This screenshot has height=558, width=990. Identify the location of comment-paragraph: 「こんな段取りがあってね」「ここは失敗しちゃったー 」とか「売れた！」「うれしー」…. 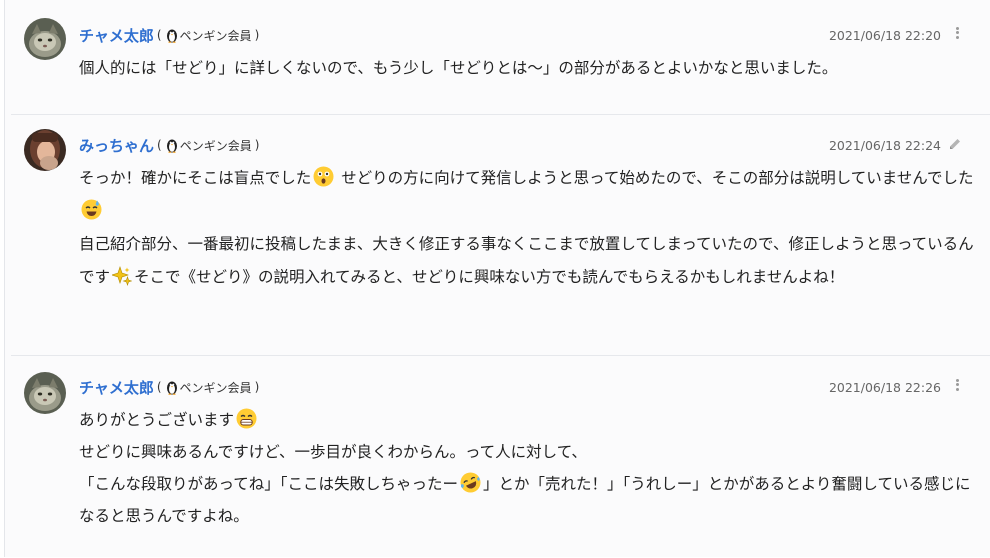
(528, 500).